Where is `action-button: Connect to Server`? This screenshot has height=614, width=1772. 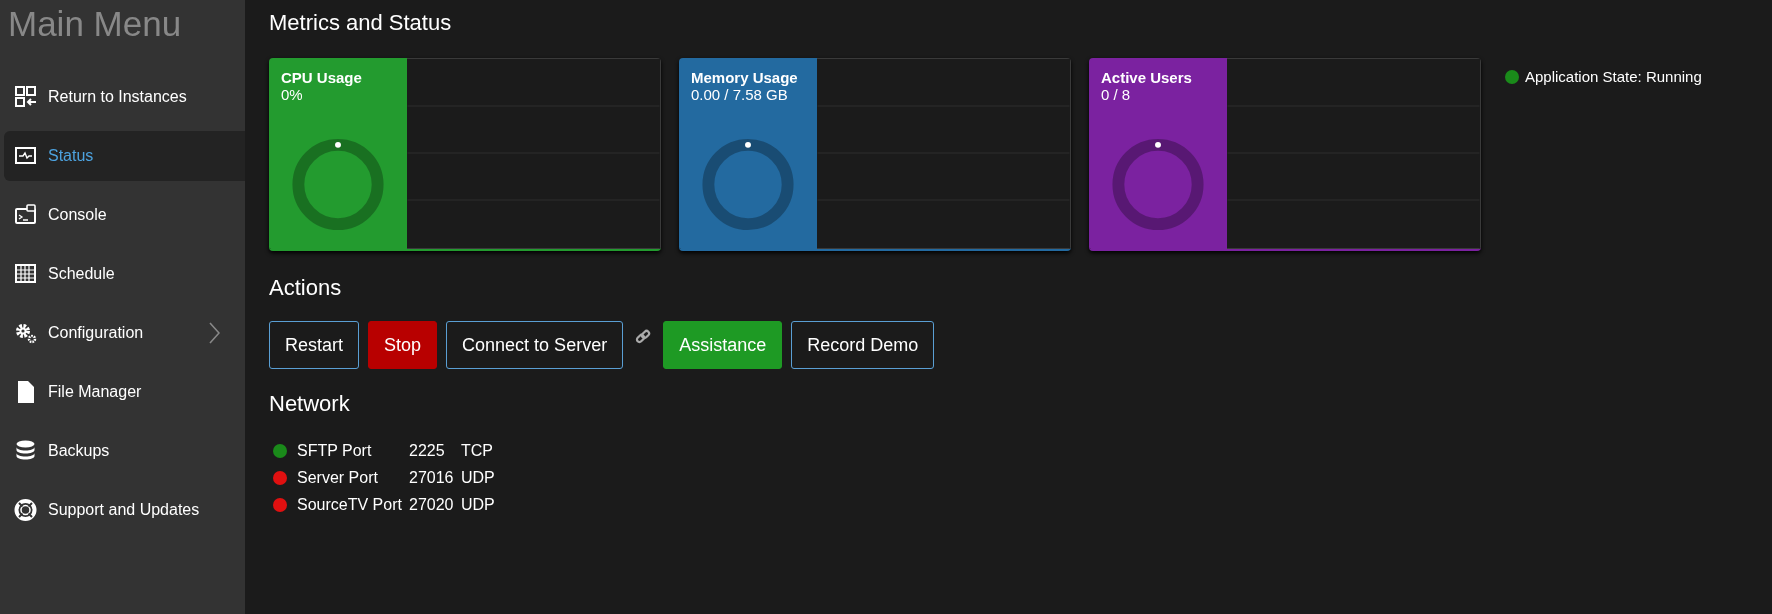 action-button: Connect to Server is located at coordinates (535, 345).